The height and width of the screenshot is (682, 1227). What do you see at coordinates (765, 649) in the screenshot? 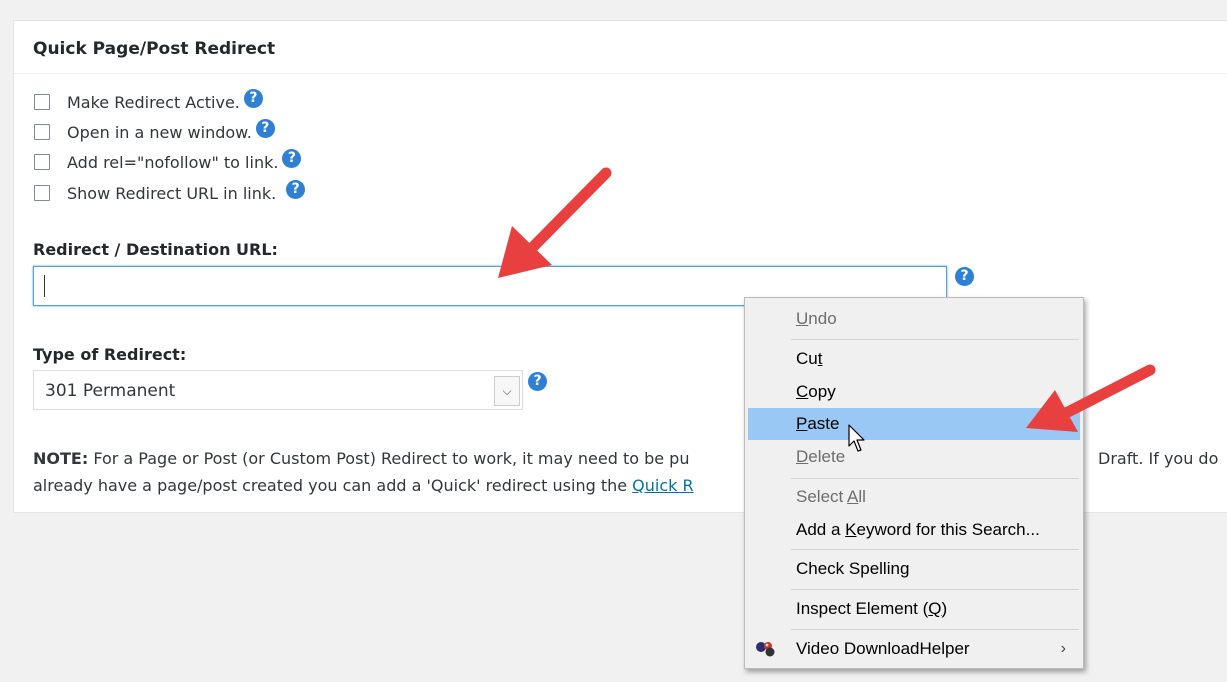
I see `video-downloadhelper-icon` at bounding box center [765, 649].